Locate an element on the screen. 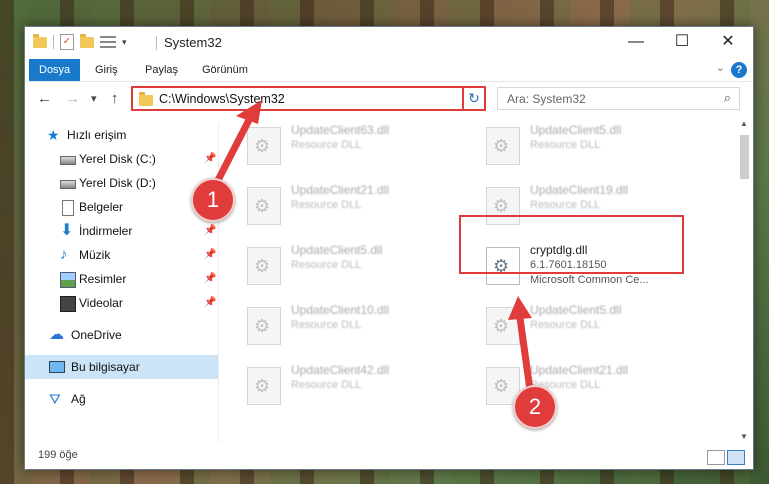  arrow-to-file is located at coordinates (521, 345).